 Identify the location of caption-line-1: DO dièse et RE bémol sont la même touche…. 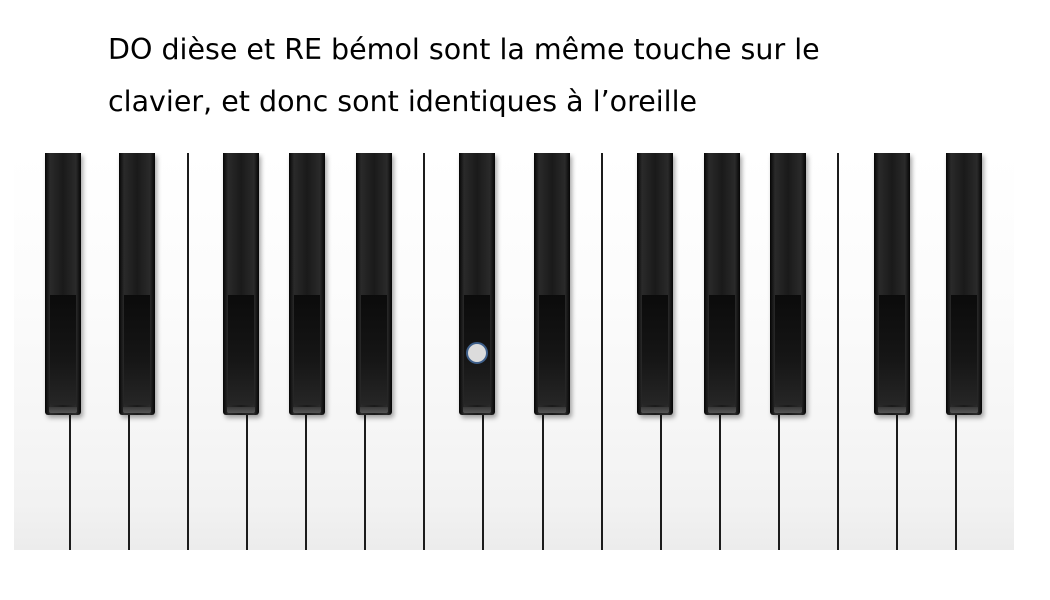
(464, 49).